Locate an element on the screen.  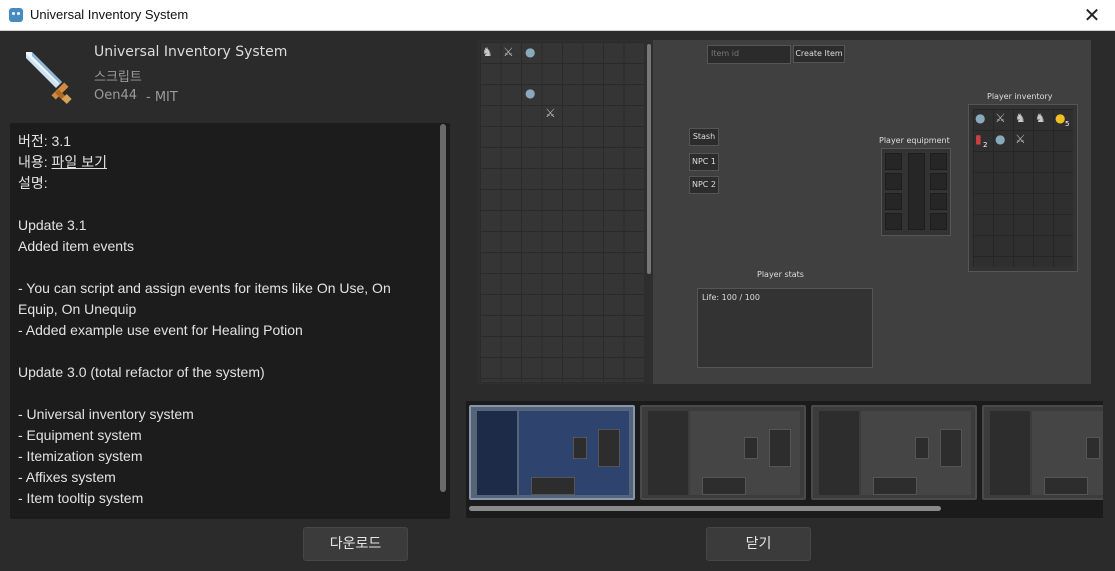
version-value: 3.1 is located at coordinates (61, 141).